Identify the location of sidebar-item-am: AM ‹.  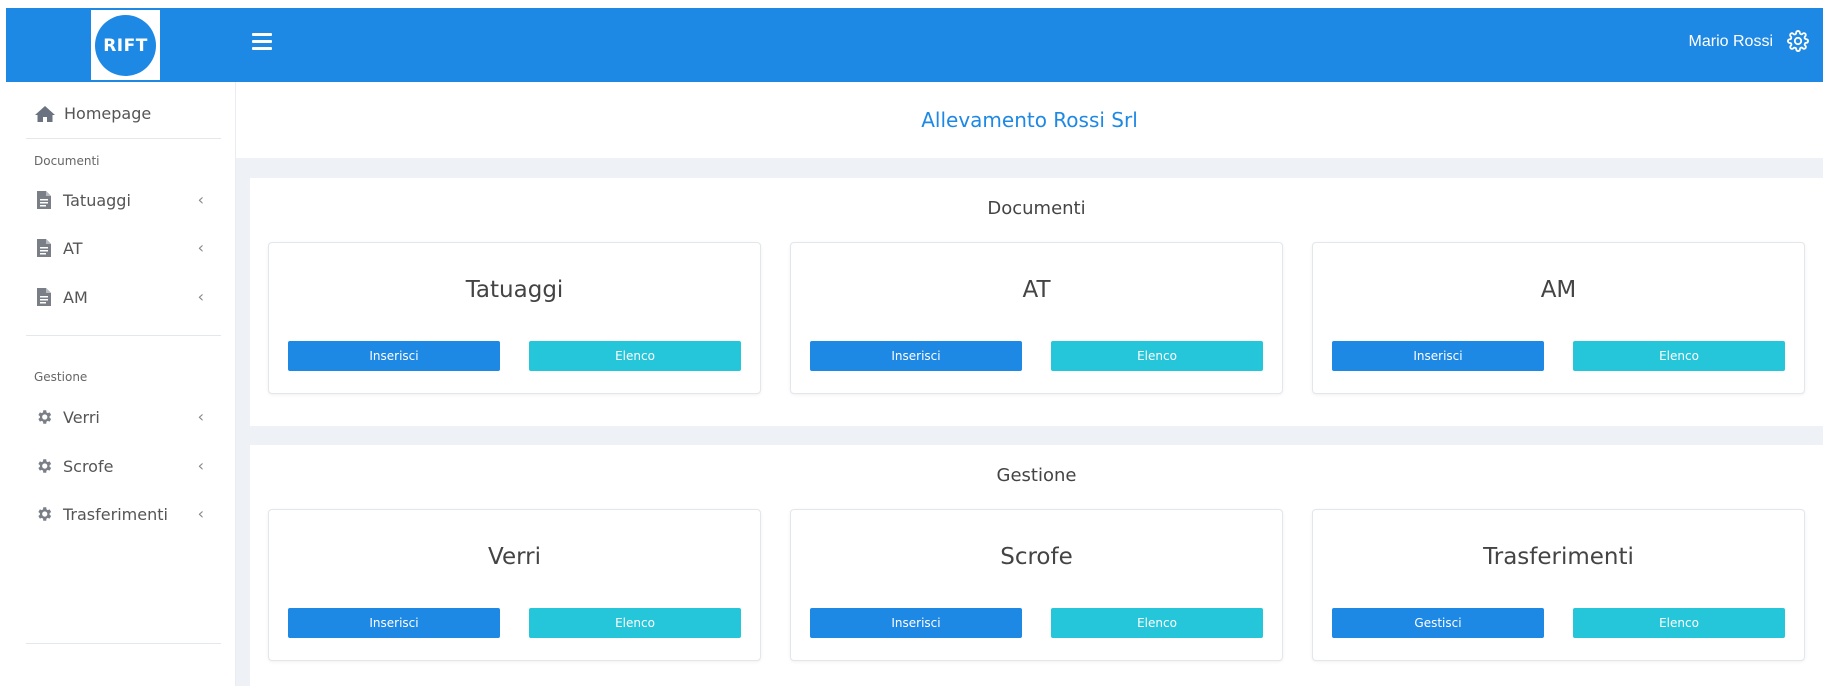
(124, 297).